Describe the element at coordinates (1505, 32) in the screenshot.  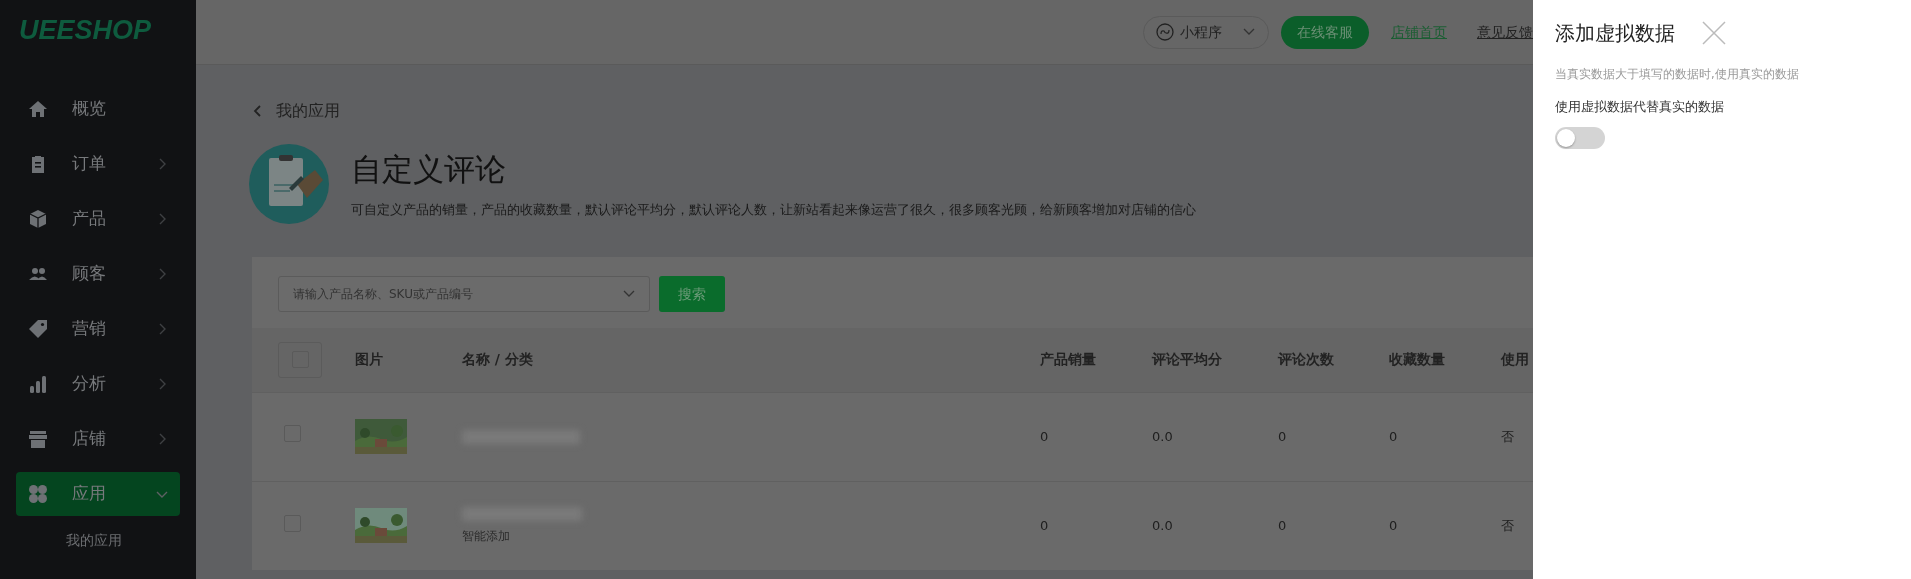
I see `feedback-link: 意见反馈` at that location.